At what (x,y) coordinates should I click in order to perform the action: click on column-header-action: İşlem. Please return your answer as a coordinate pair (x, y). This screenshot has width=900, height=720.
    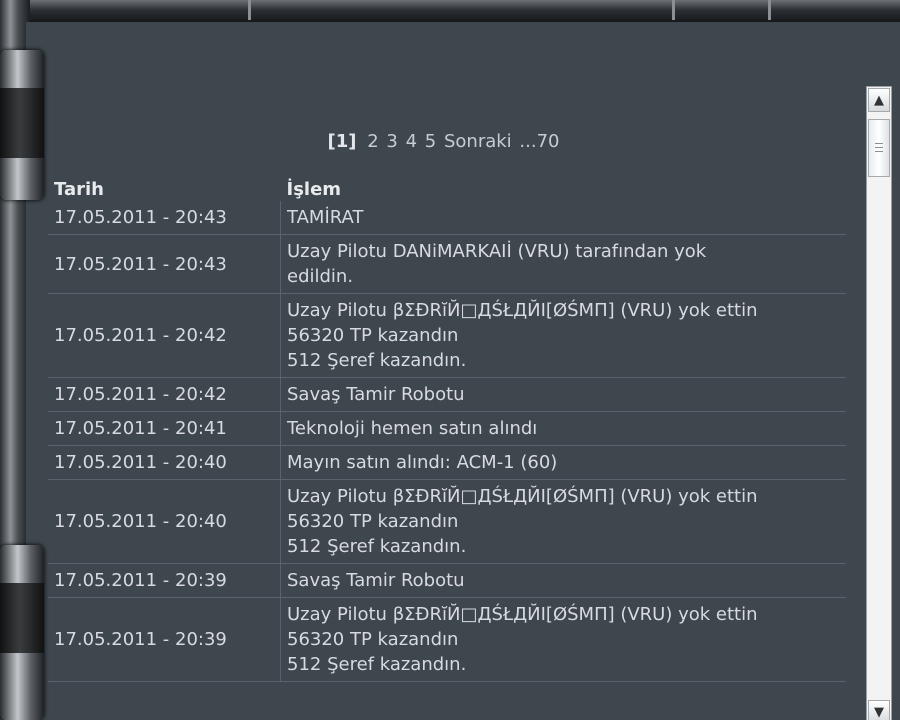
    Looking at the image, I should click on (314, 189).